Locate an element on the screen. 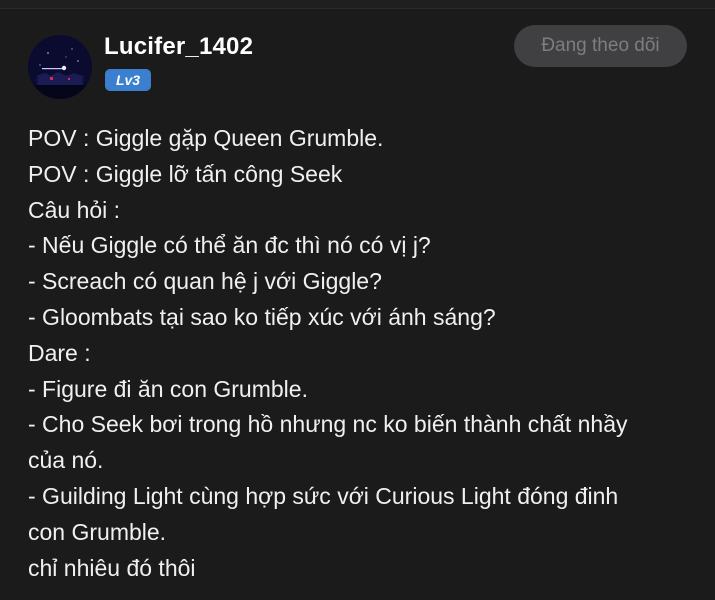 The image size is (715, 600). post-line: POV : Giggle lỡ tấn công Seek is located at coordinates (185, 173).